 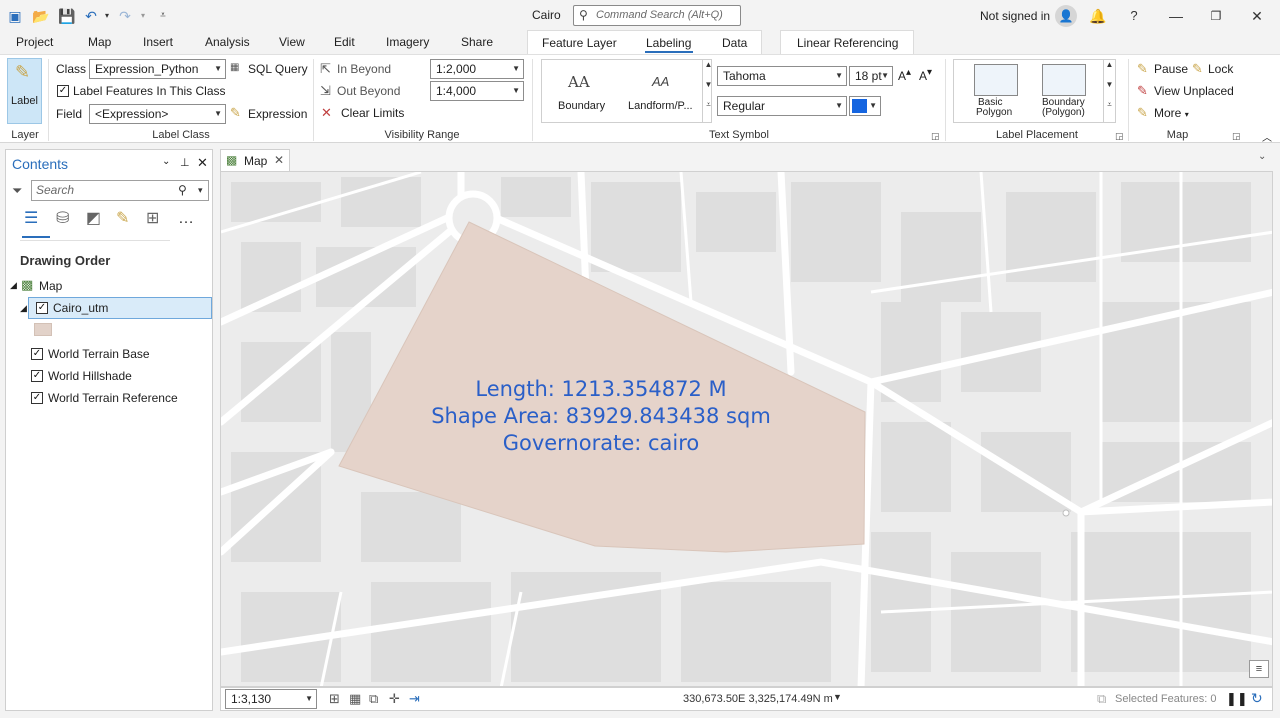 What do you see at coordinates (1257, 16) in the screenshot?
I see `close-button: ✕` at bounding box center [1257, 16].